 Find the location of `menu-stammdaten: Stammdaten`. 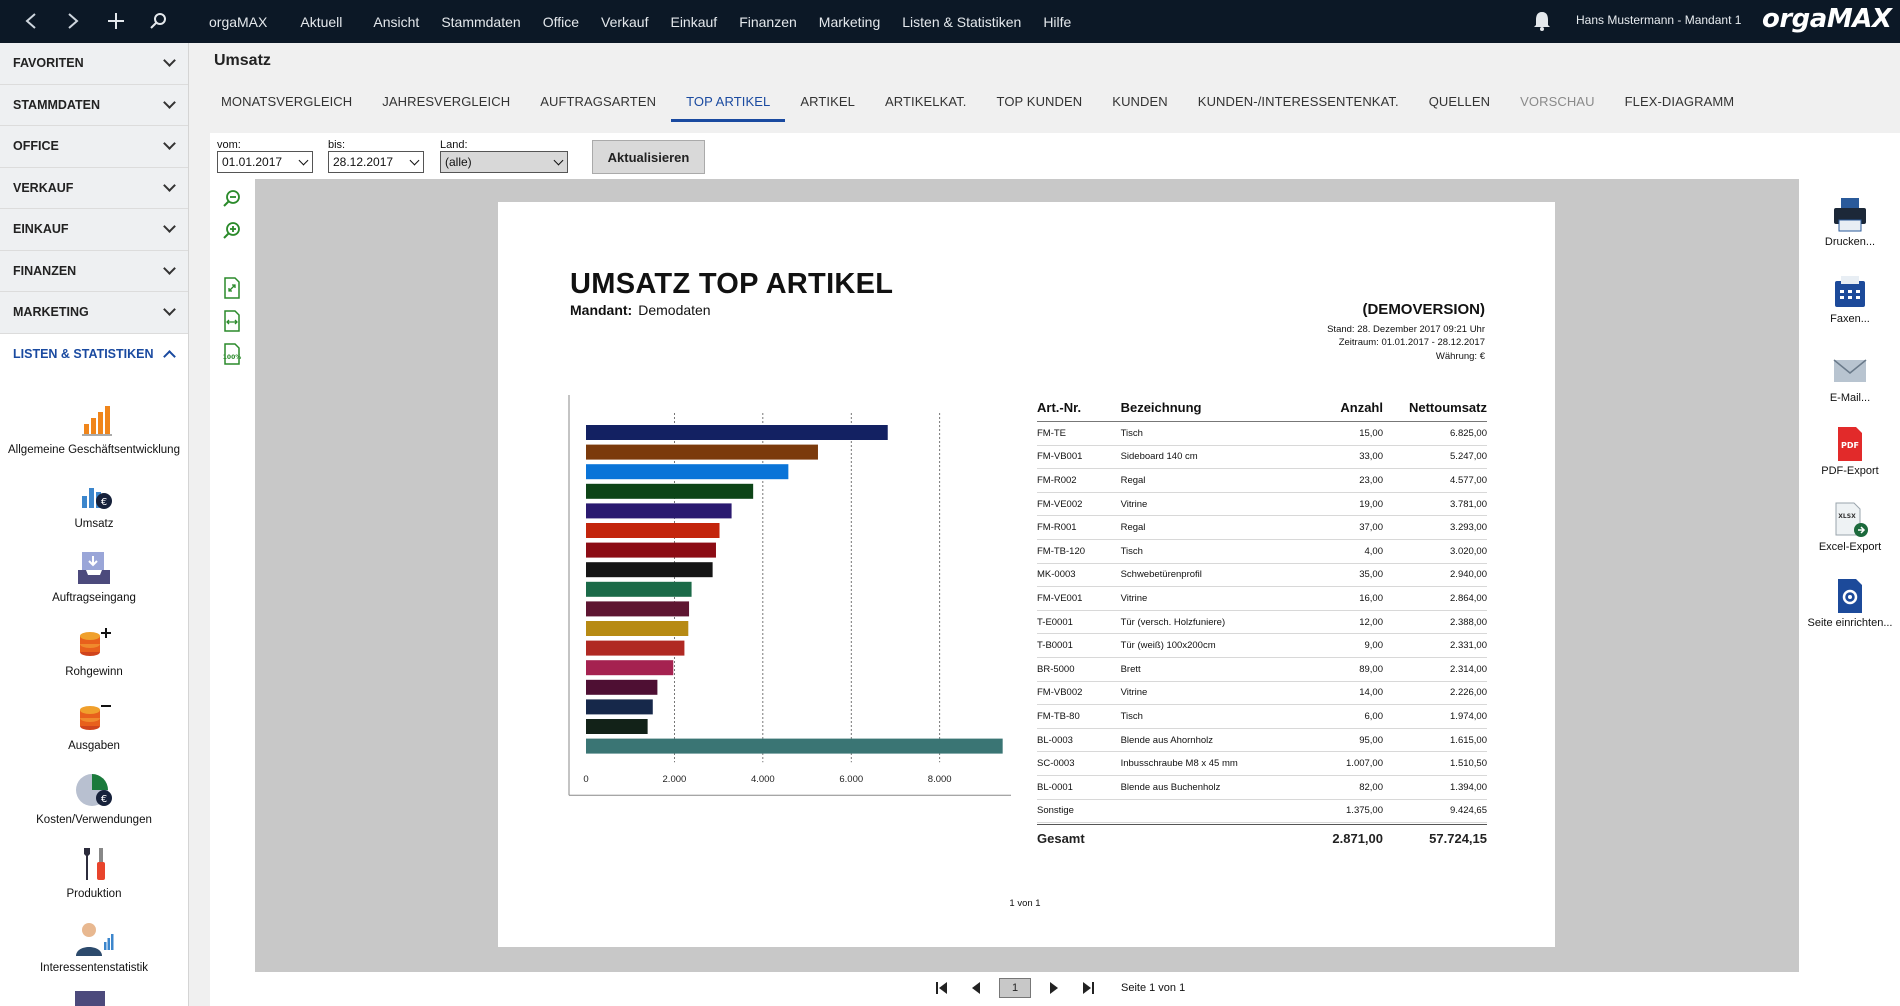

menu-stammdaten: Stammdaten is located at coordinates (480, 22).